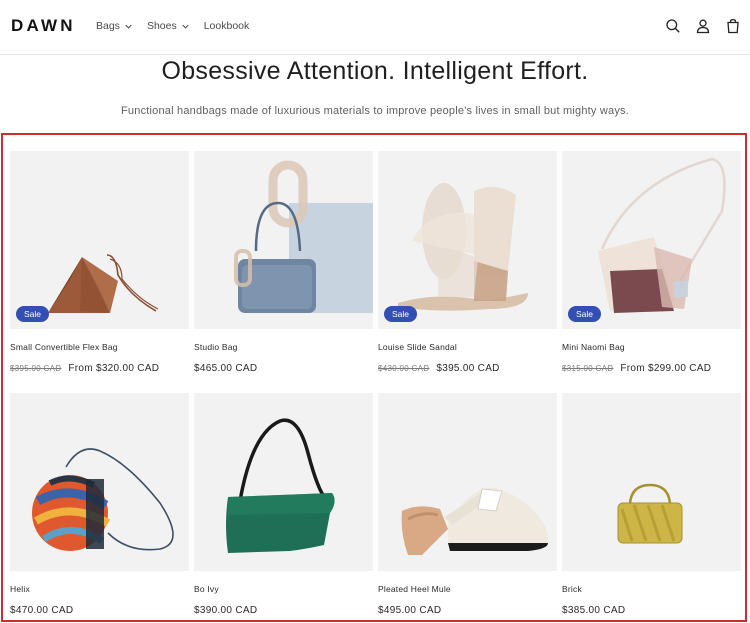 The height and width of the screenshot is (623, 750). Describe the element at coordinates (588, 368) in the screenshot. I see `compare-price: $315.00 CAD` at that location.